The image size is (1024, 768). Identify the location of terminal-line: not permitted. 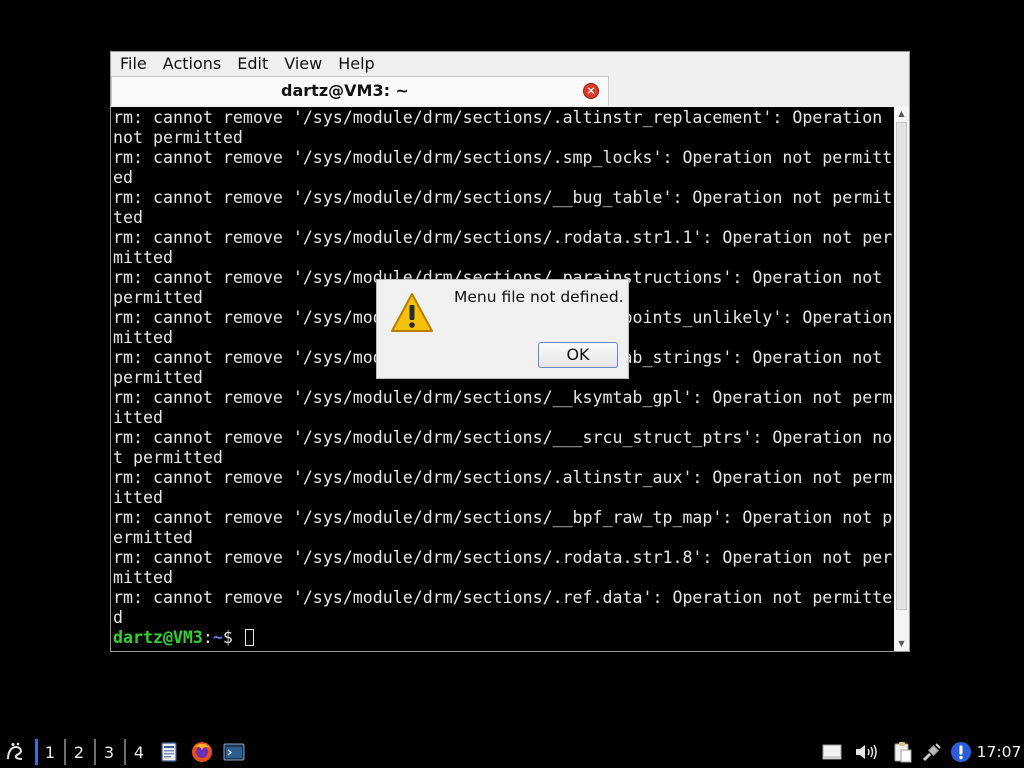
(178, 137).